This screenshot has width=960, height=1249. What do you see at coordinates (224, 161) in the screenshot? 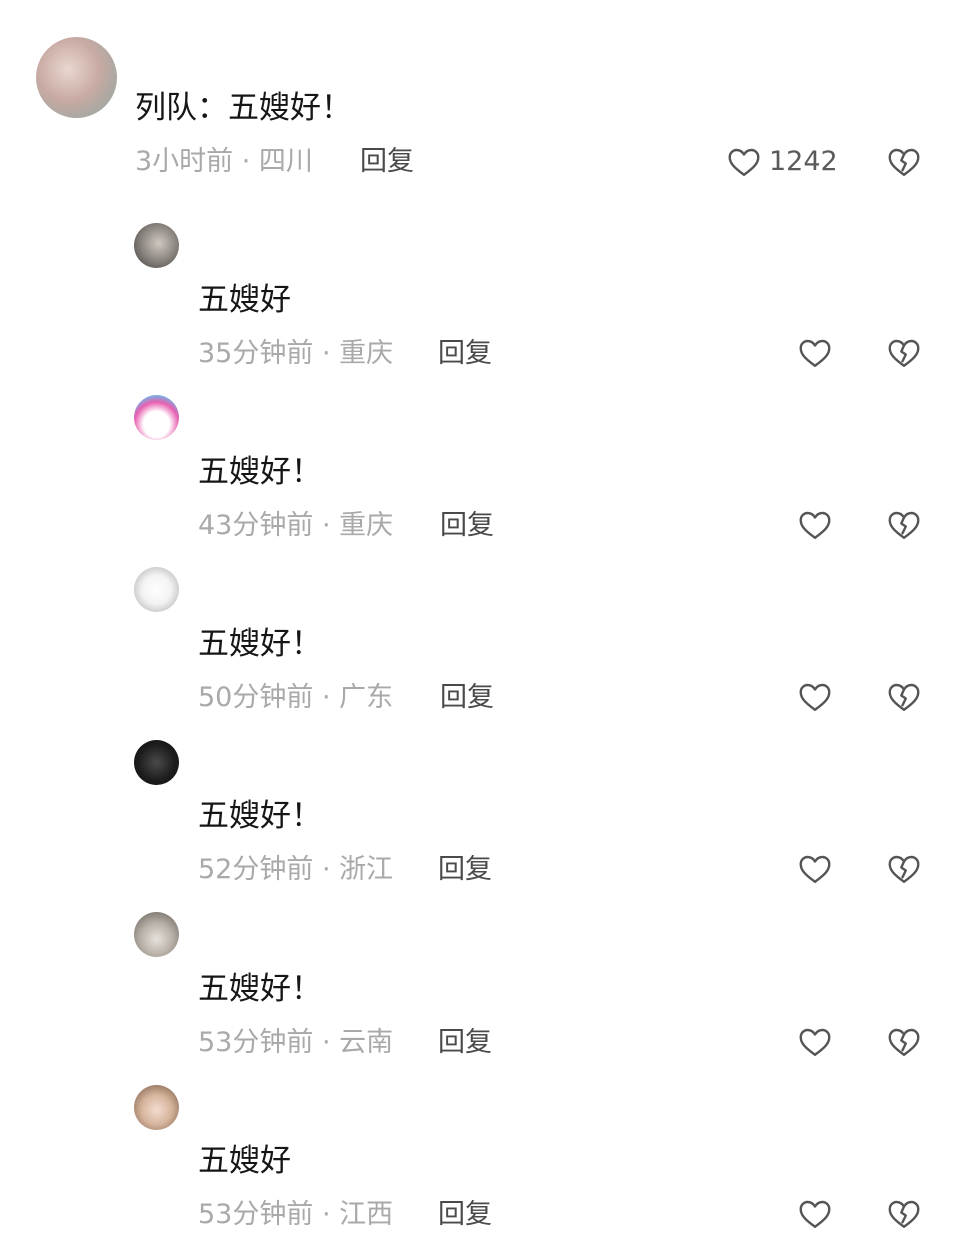
I see `comment-meta: 3小时前 · 四川` at bounding box center [224, 161].